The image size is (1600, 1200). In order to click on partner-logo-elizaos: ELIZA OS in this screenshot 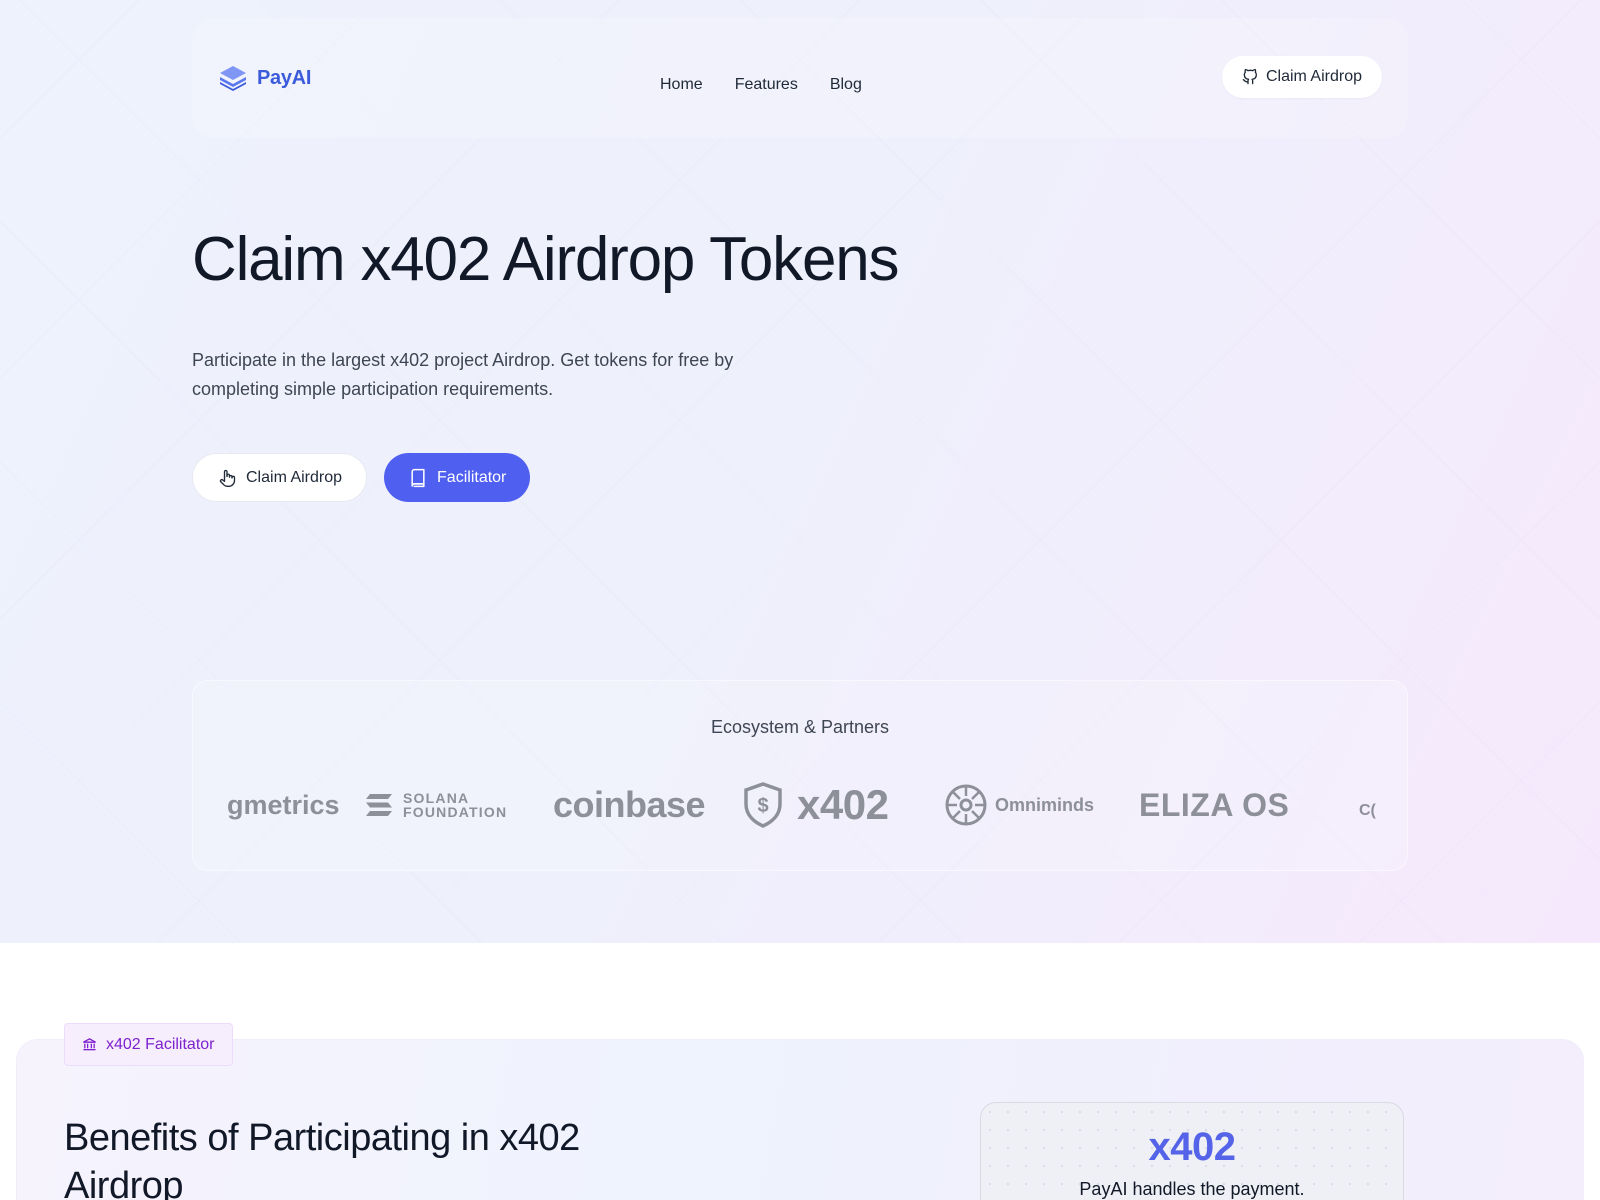, I will do `click(1214, 804)`.